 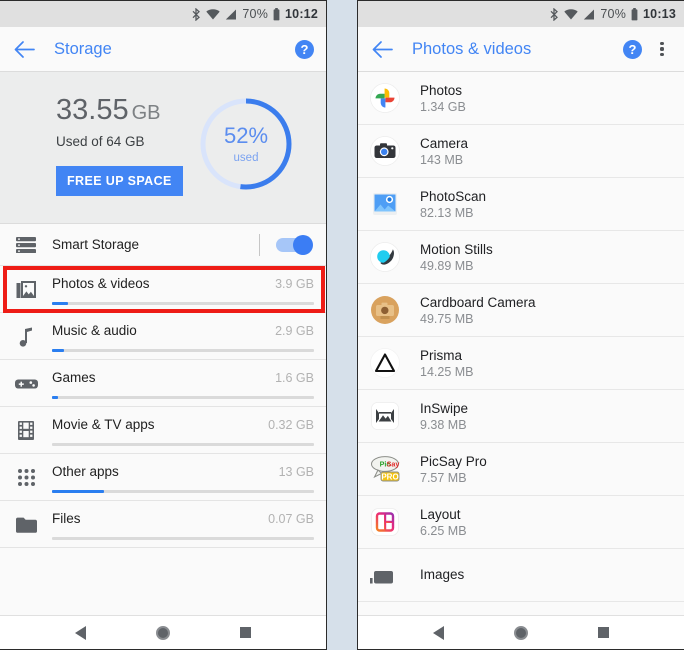 I want to click on app-list-item: PhotoScan 82.13 MB, so click(x=521, y=204).